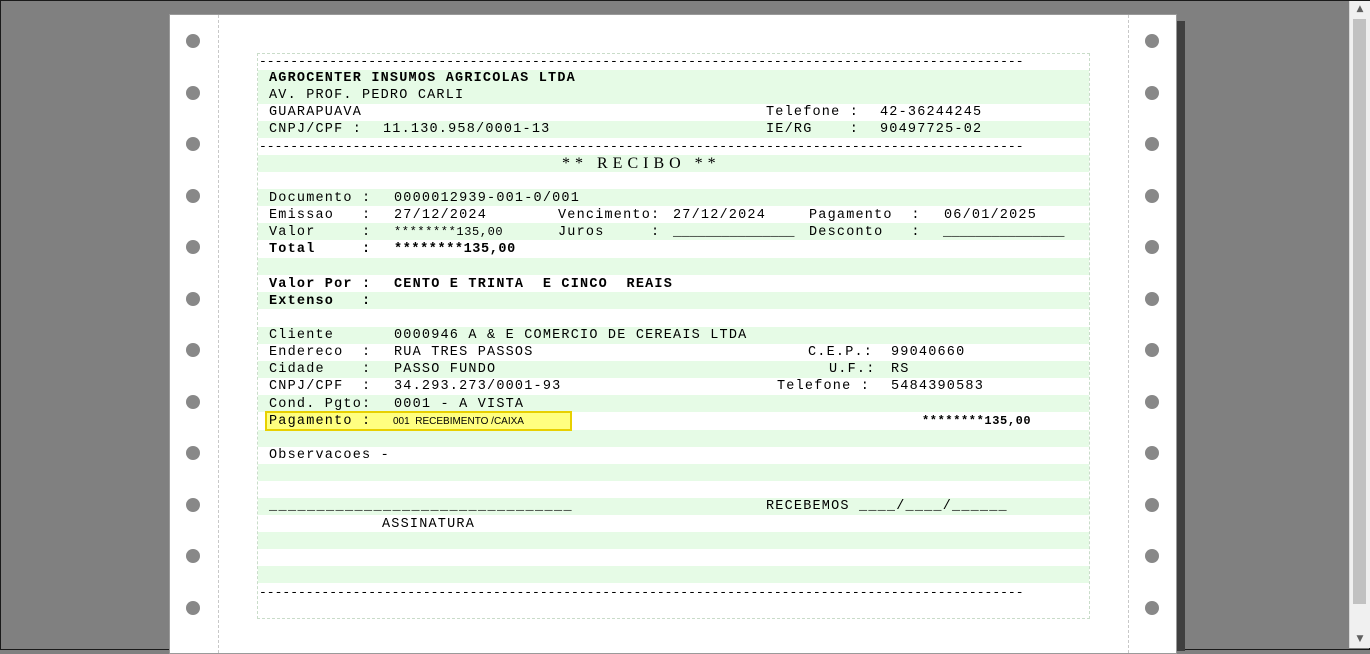 The image size is (1370, 654). I want to click on emissao-date: 27/12/2024, so click(441, 215).